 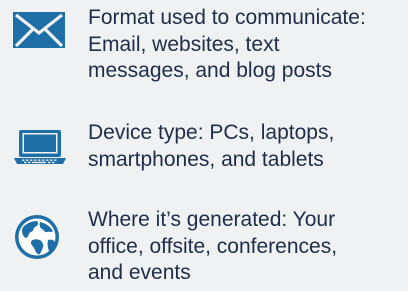 What do you see at coordinates (39, 236) in the screenshot?
I see `globe-icon` at bounding box center [39, 236].